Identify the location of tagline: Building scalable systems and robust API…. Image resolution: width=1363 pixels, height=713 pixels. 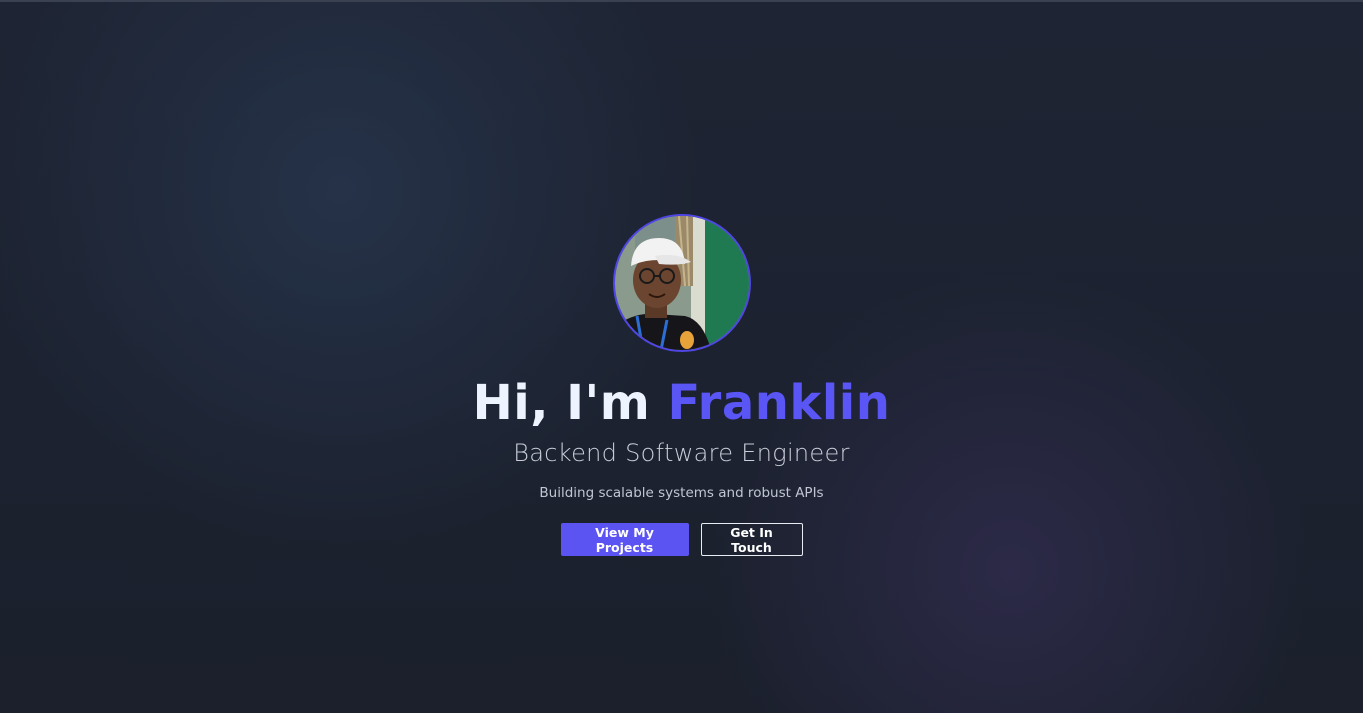
(681, 493).